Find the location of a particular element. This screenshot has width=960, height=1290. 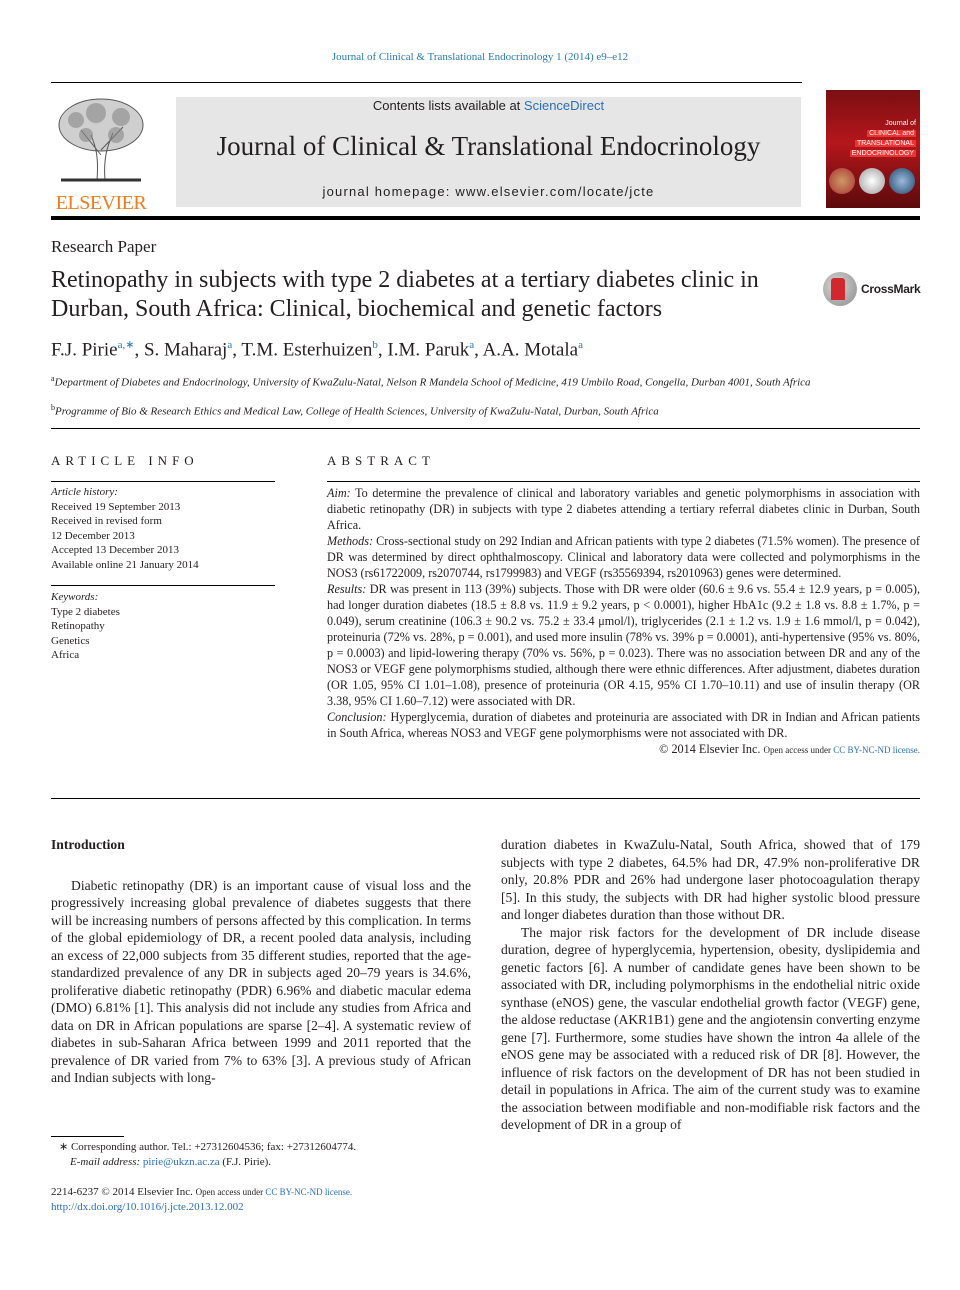

abstract-heading: ABSTRACT is located at coordinates (381, 460).